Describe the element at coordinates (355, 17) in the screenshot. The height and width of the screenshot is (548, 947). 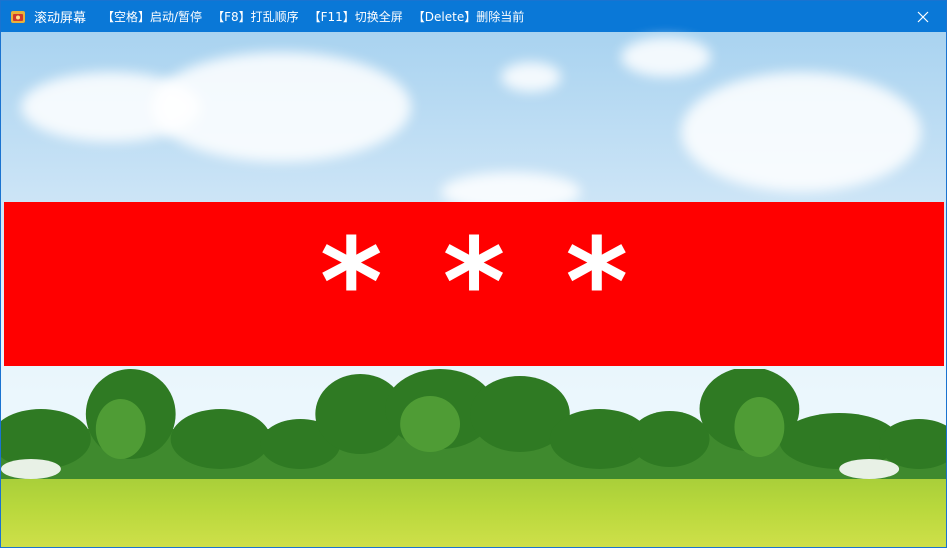
I see `hint-f11: 【F11】切换全屏` at that location.